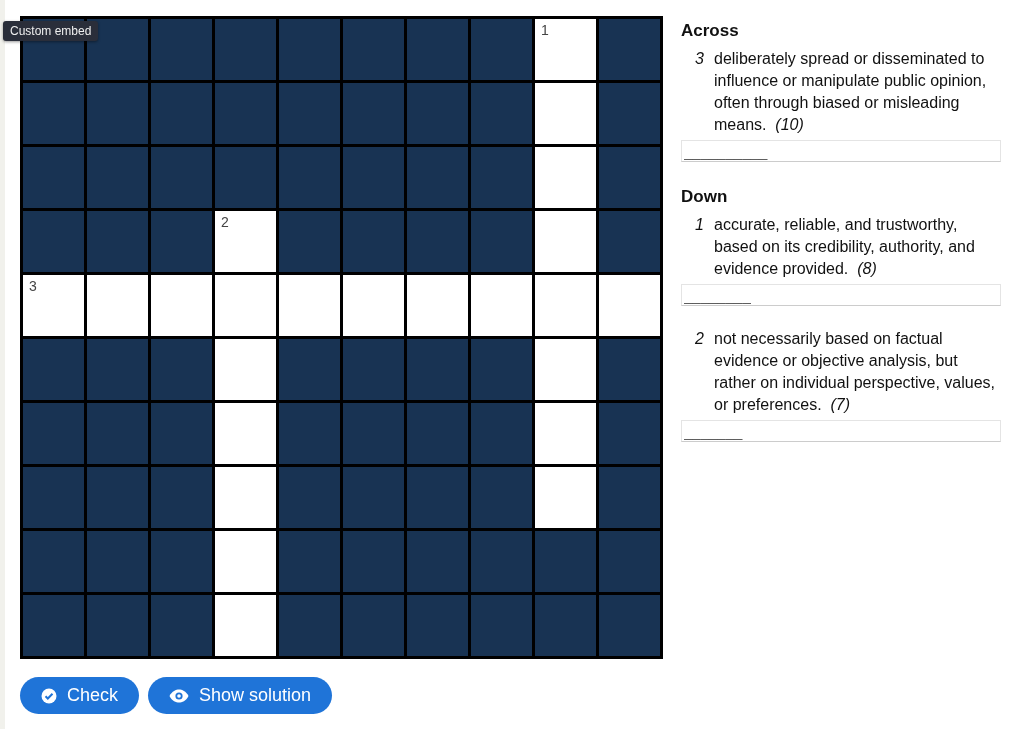 Image resolution: width=1024 pixels, height=729 pixels. What do you see at coordinates (240, 695) in the screenshot?
I see `show-solution-button: Show solution` at bounding box center [240, 695].